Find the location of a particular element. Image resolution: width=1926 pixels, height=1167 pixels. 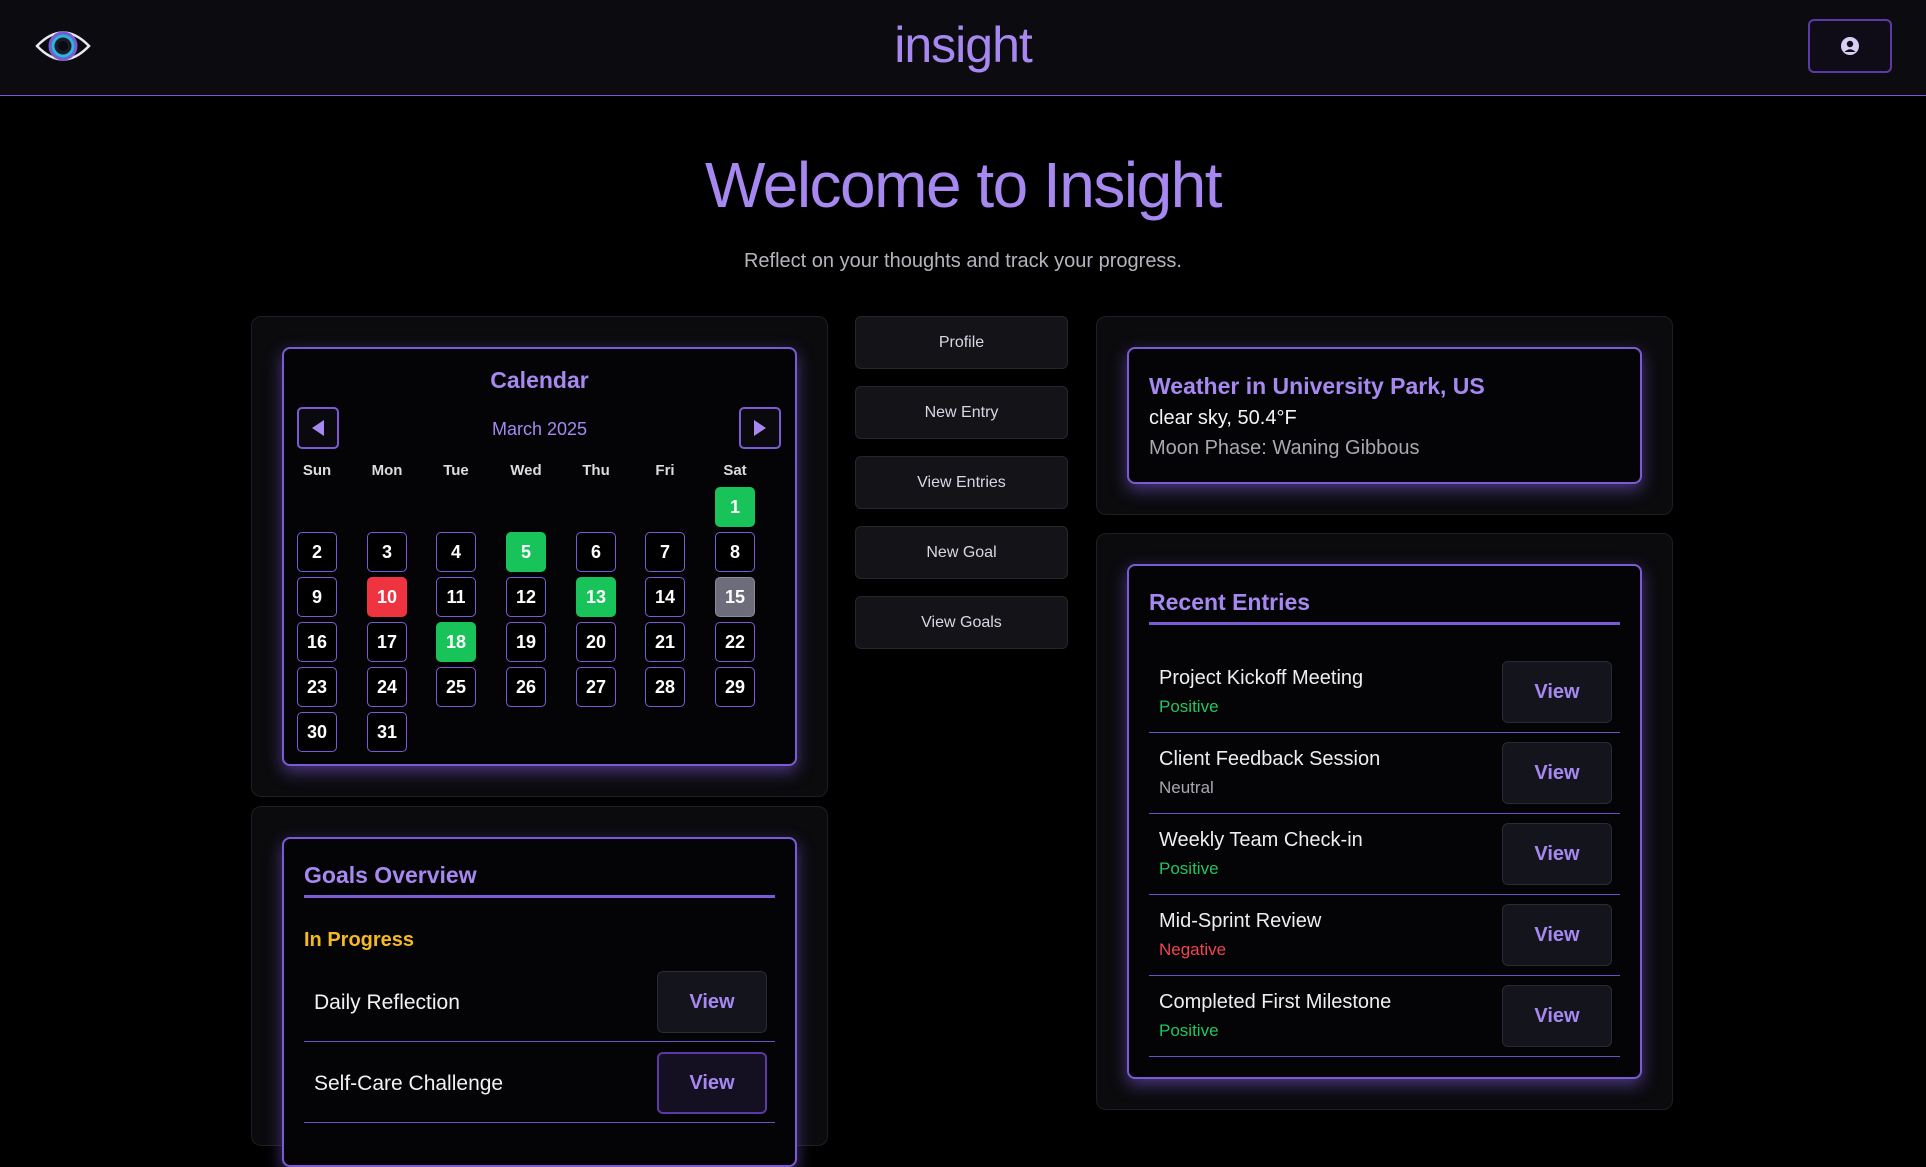

goals-section-in-progress: In Progress is located at coordinates (359, 940).